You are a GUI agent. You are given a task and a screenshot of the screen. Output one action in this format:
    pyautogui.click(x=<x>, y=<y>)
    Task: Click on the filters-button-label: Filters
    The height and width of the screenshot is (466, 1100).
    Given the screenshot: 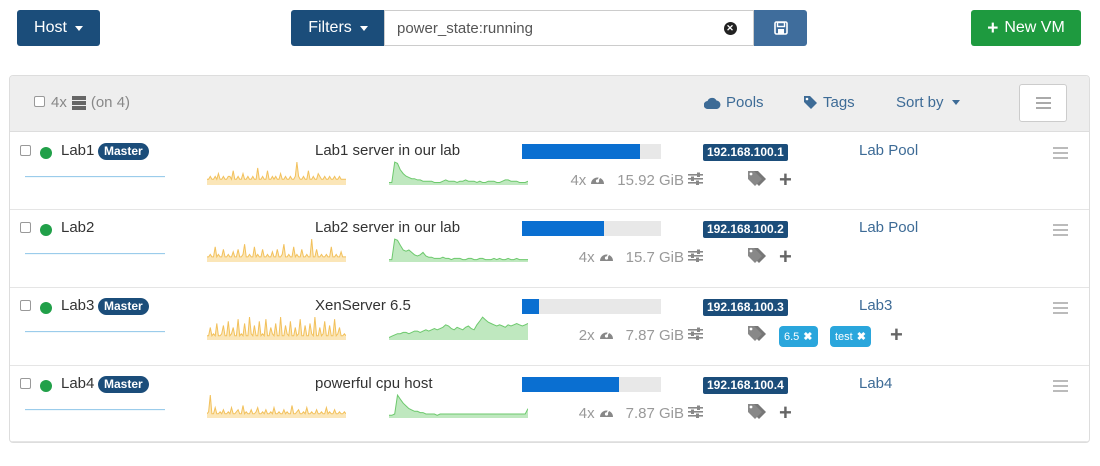 What is the action you would take?
    pyautogui.click(x=330, y=27)
    